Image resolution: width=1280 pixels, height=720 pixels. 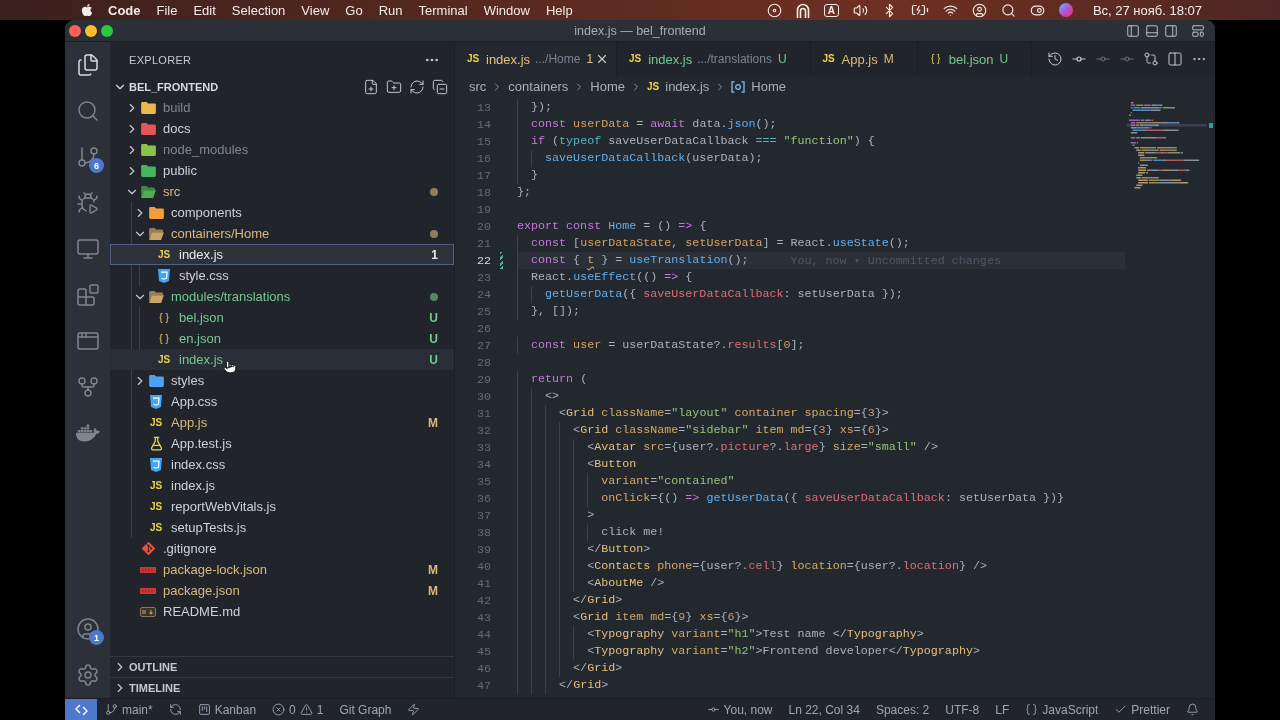 What do you see at coordinates (279, 709) in the screenshot?
I see `error-icon` at bounding box center [279, 709].